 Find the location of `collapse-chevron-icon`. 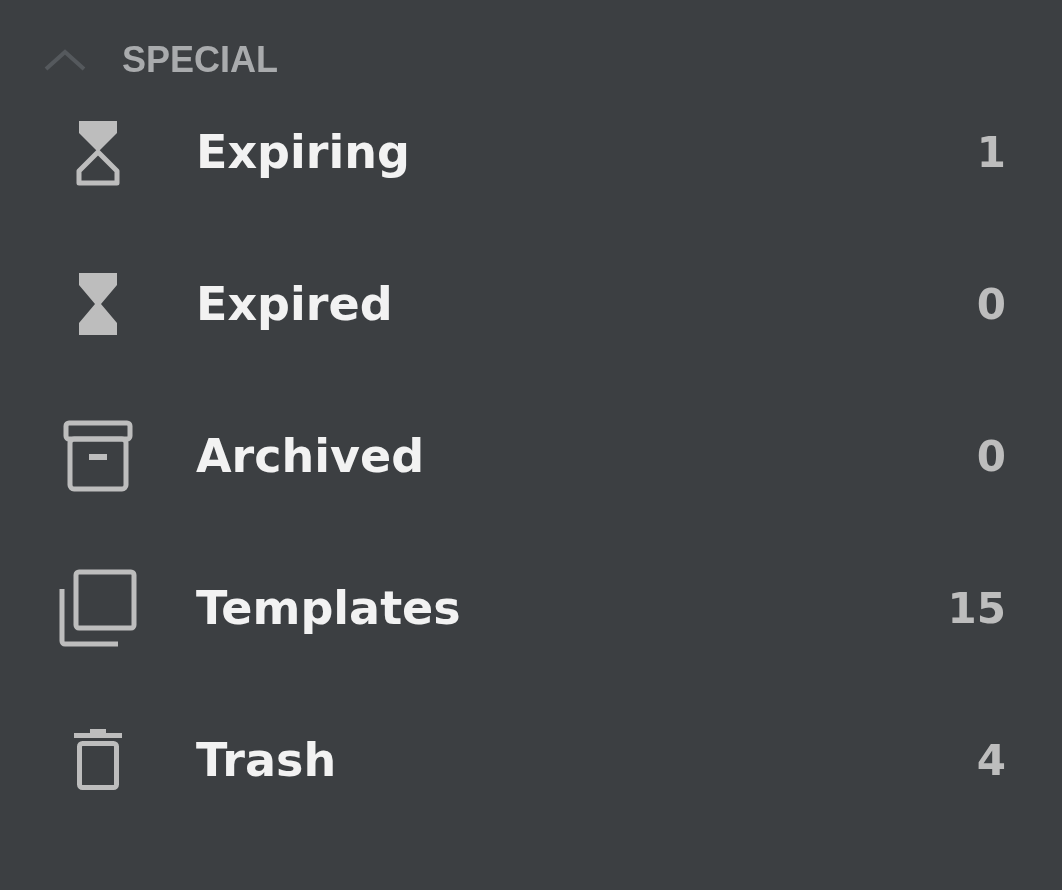

collapse-chevron-icon is located at coordinates (65, 60).